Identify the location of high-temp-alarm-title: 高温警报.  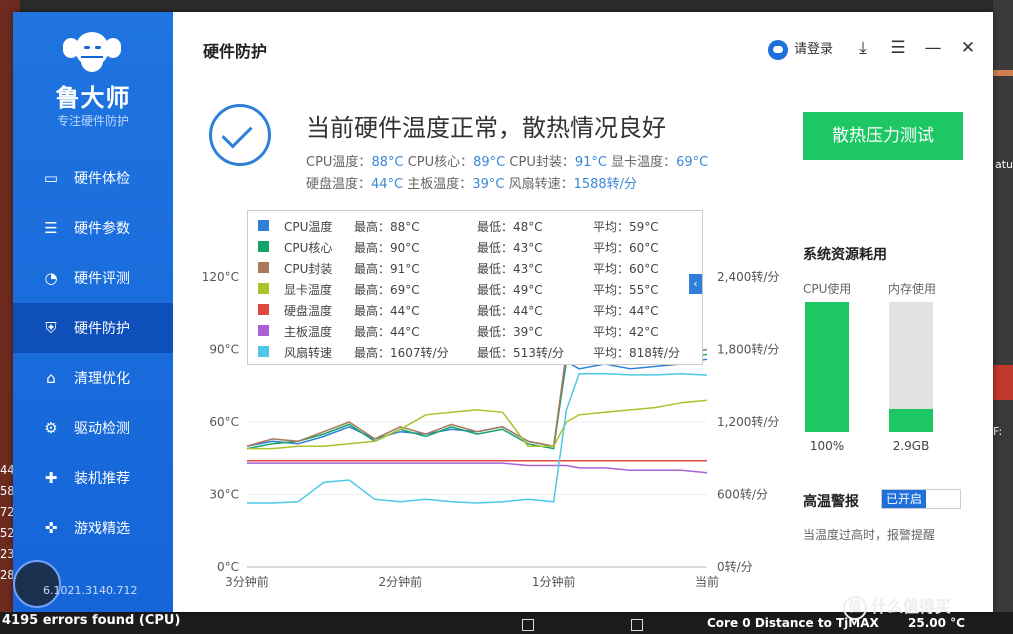
(831, 502).